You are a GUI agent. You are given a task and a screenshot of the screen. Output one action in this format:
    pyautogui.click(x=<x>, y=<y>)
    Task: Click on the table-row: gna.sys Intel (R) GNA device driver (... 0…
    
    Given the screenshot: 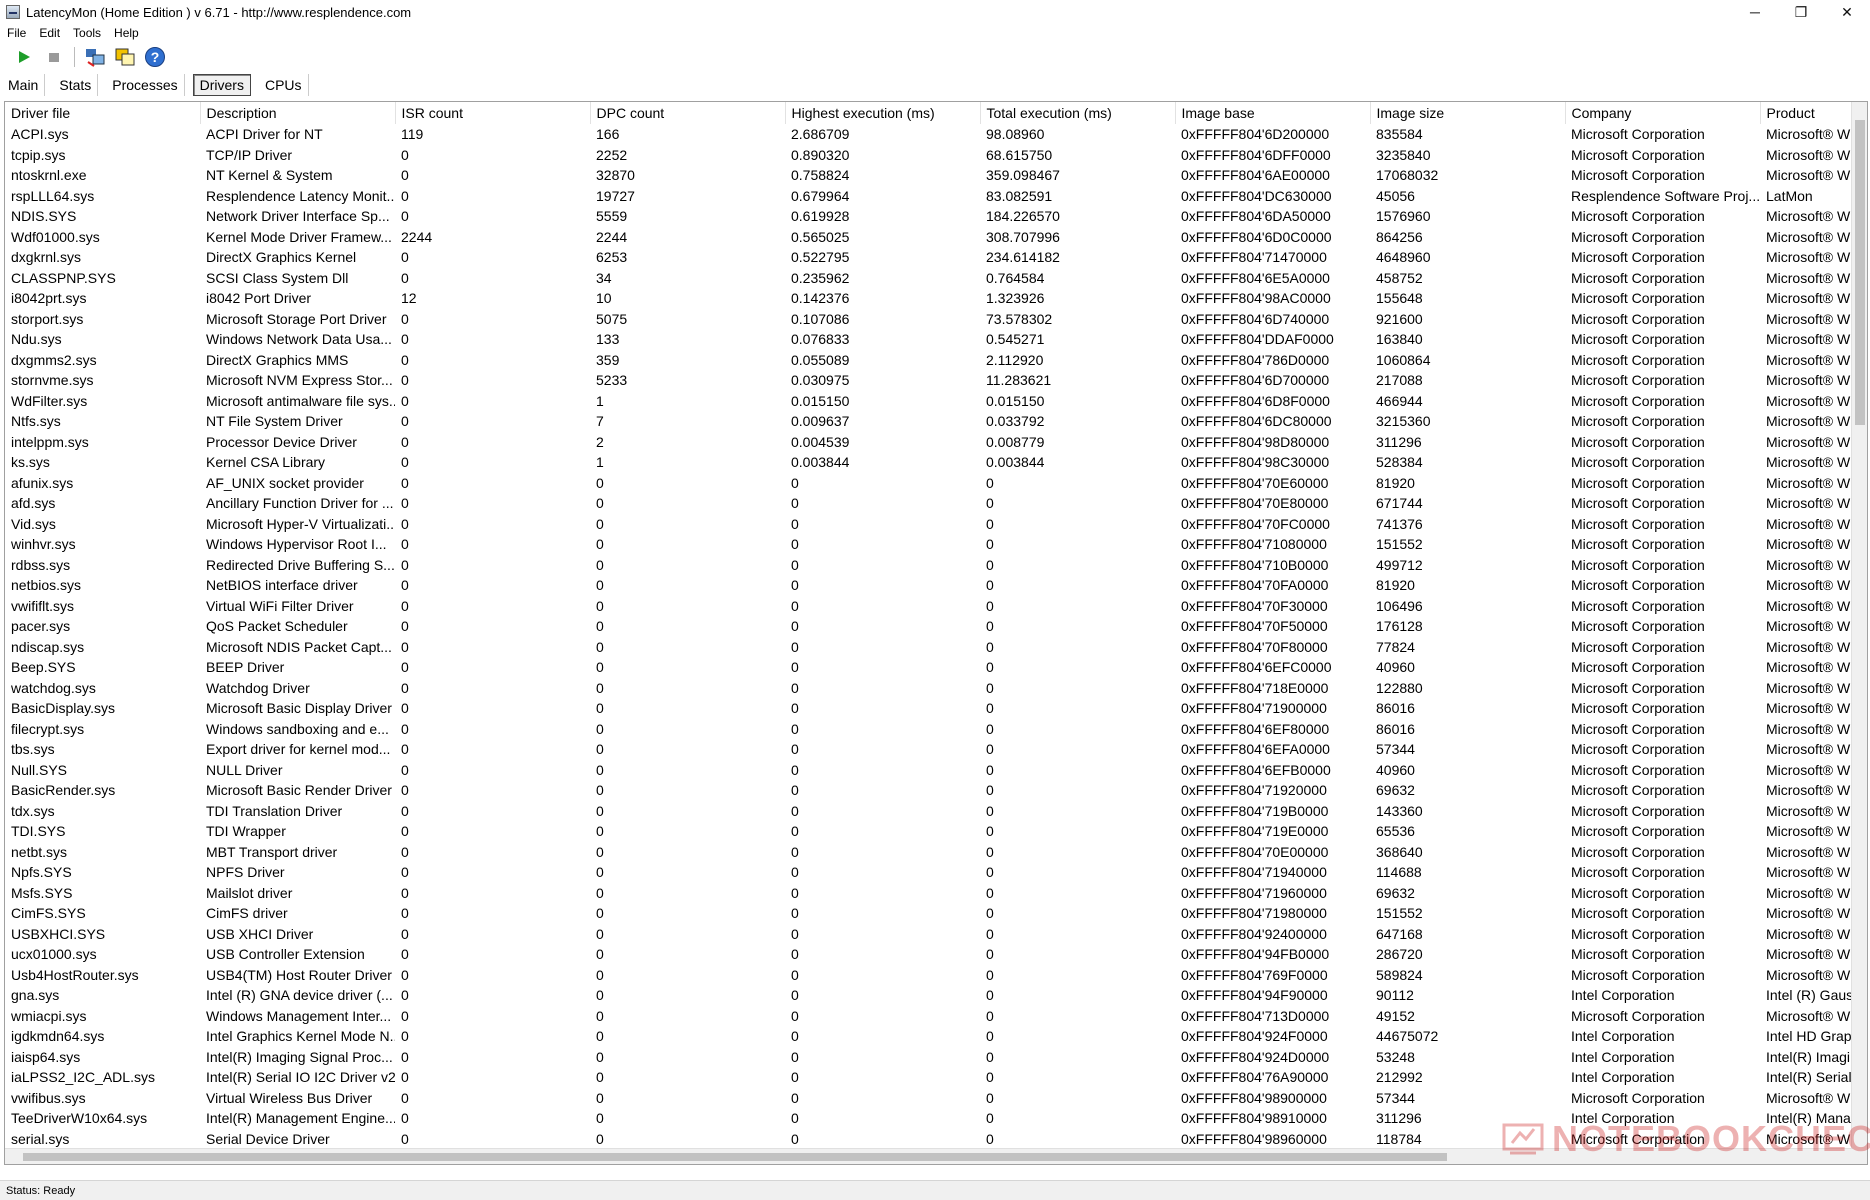 What is the action you would take?
    pyautogui.click(x=936, y=995)
    